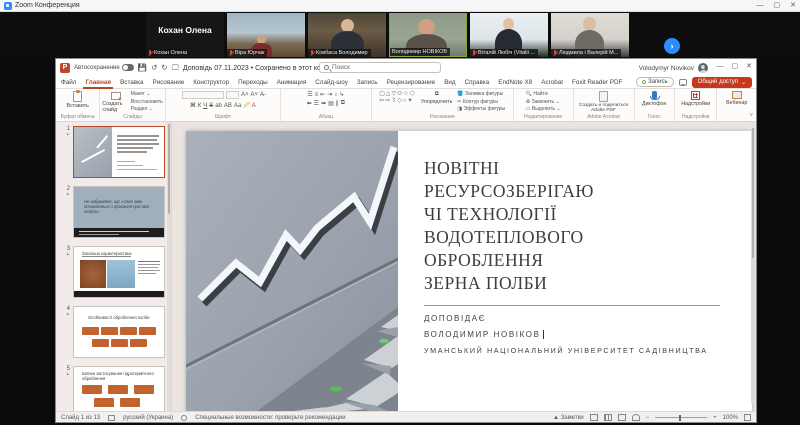  Describe the element at coordinates (211, 106) in the screenshot. I see `strikethrough-icon: S` at that location.